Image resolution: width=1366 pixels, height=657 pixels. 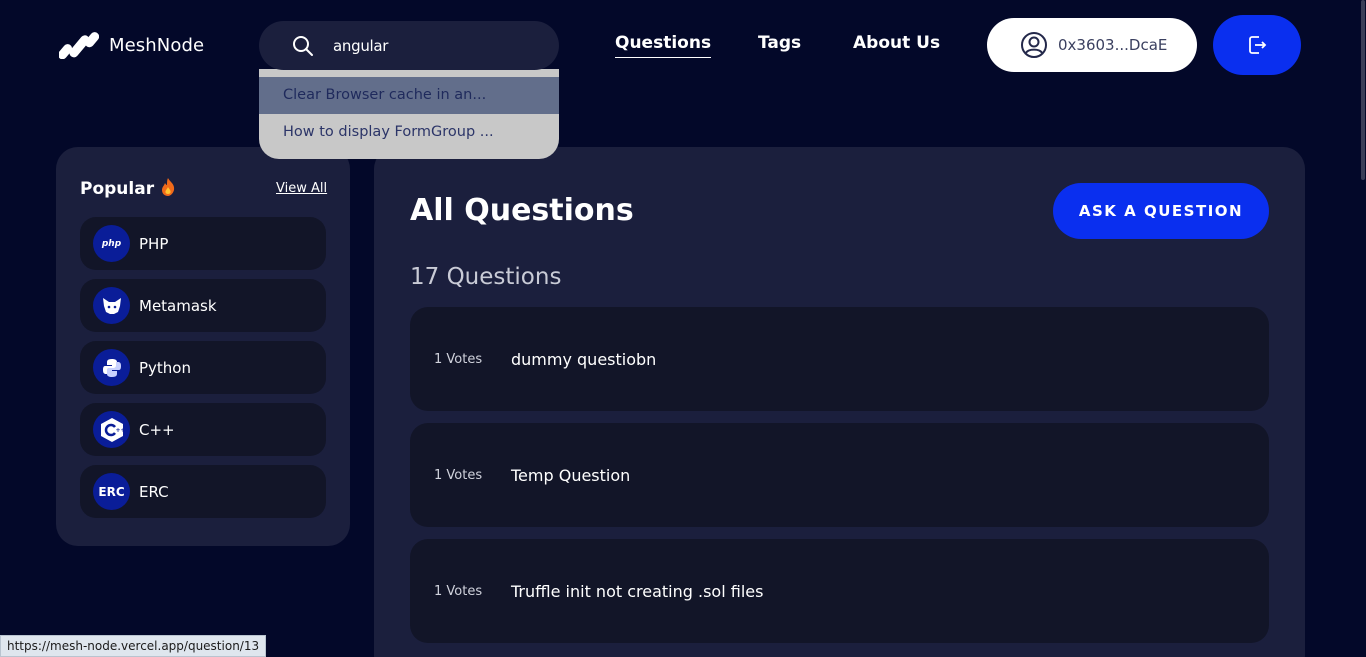 I want to click on nav-tags: Tags, so click(x=779, y=43).